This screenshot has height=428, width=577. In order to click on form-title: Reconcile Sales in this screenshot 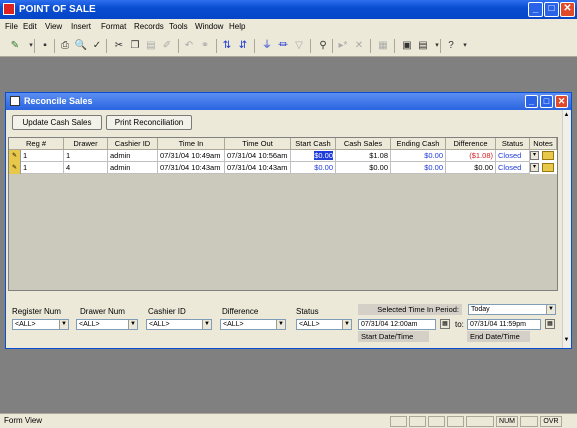, I will do `click(58, 101)`.